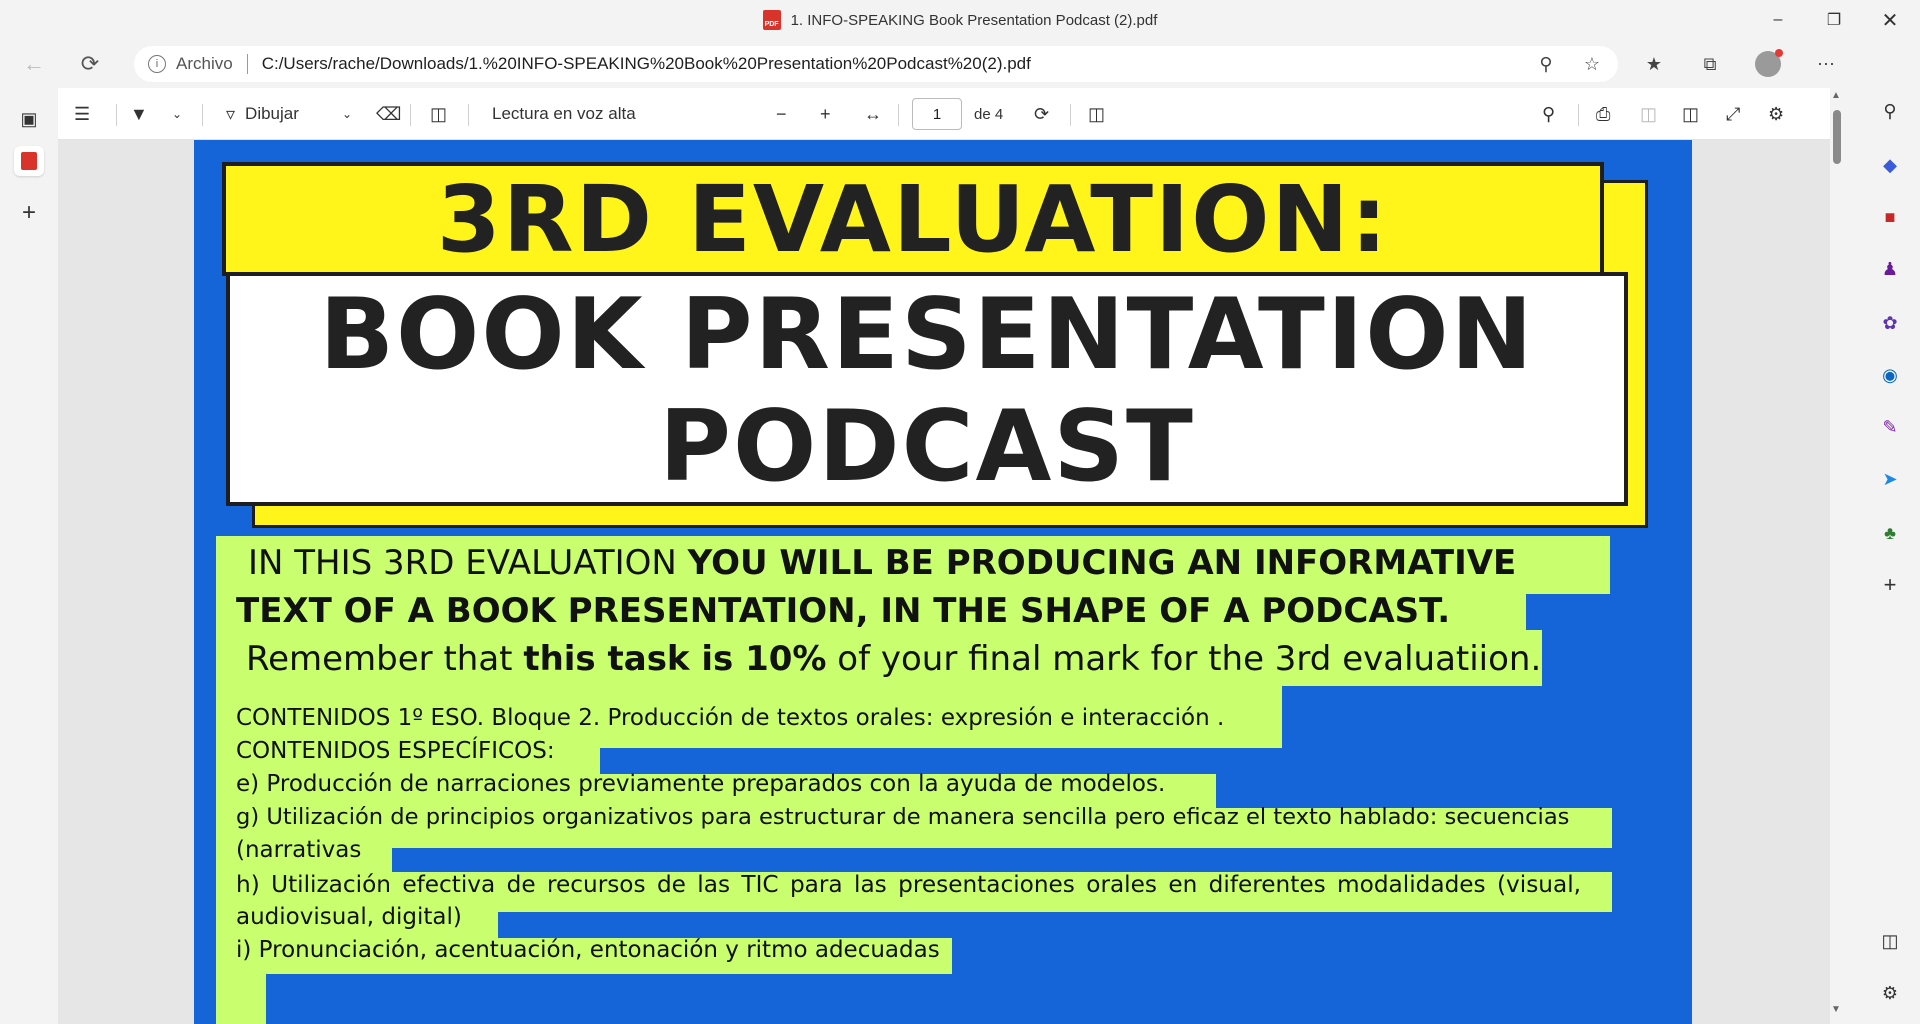 The image size is (1920, 1024). I want to click on info-icon: i, so click(157, 64).